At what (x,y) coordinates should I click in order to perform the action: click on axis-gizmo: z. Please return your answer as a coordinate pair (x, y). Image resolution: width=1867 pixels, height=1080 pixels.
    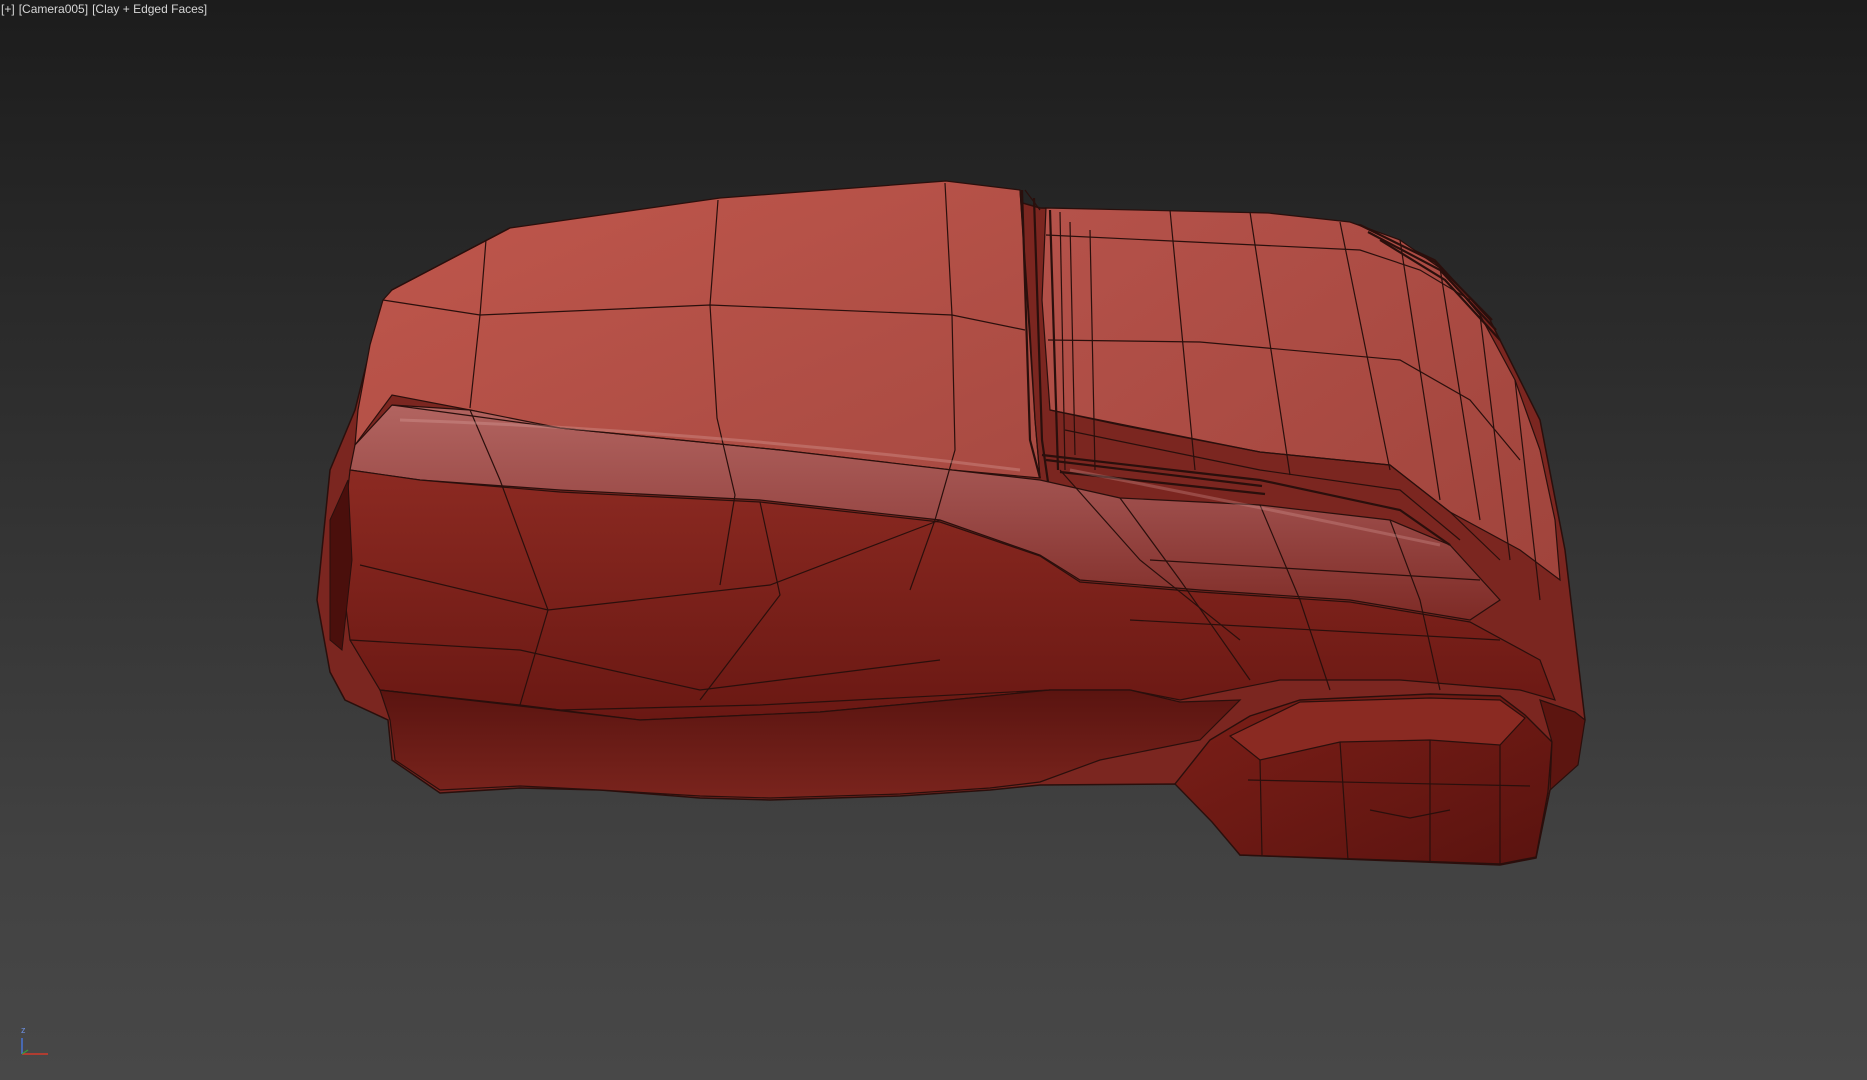
    Looking at the image, I should click on (35, 1042).